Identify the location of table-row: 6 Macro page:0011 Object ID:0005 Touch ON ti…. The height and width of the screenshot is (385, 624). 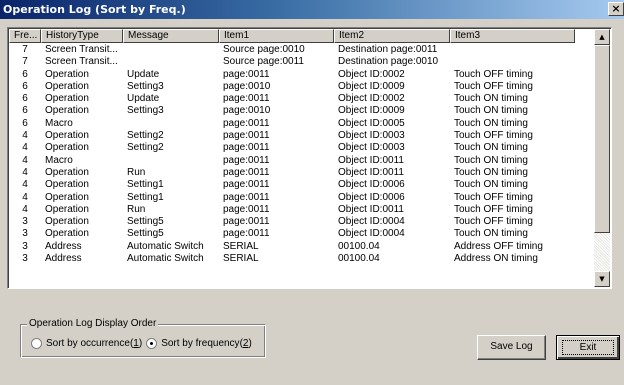
(302, 124).